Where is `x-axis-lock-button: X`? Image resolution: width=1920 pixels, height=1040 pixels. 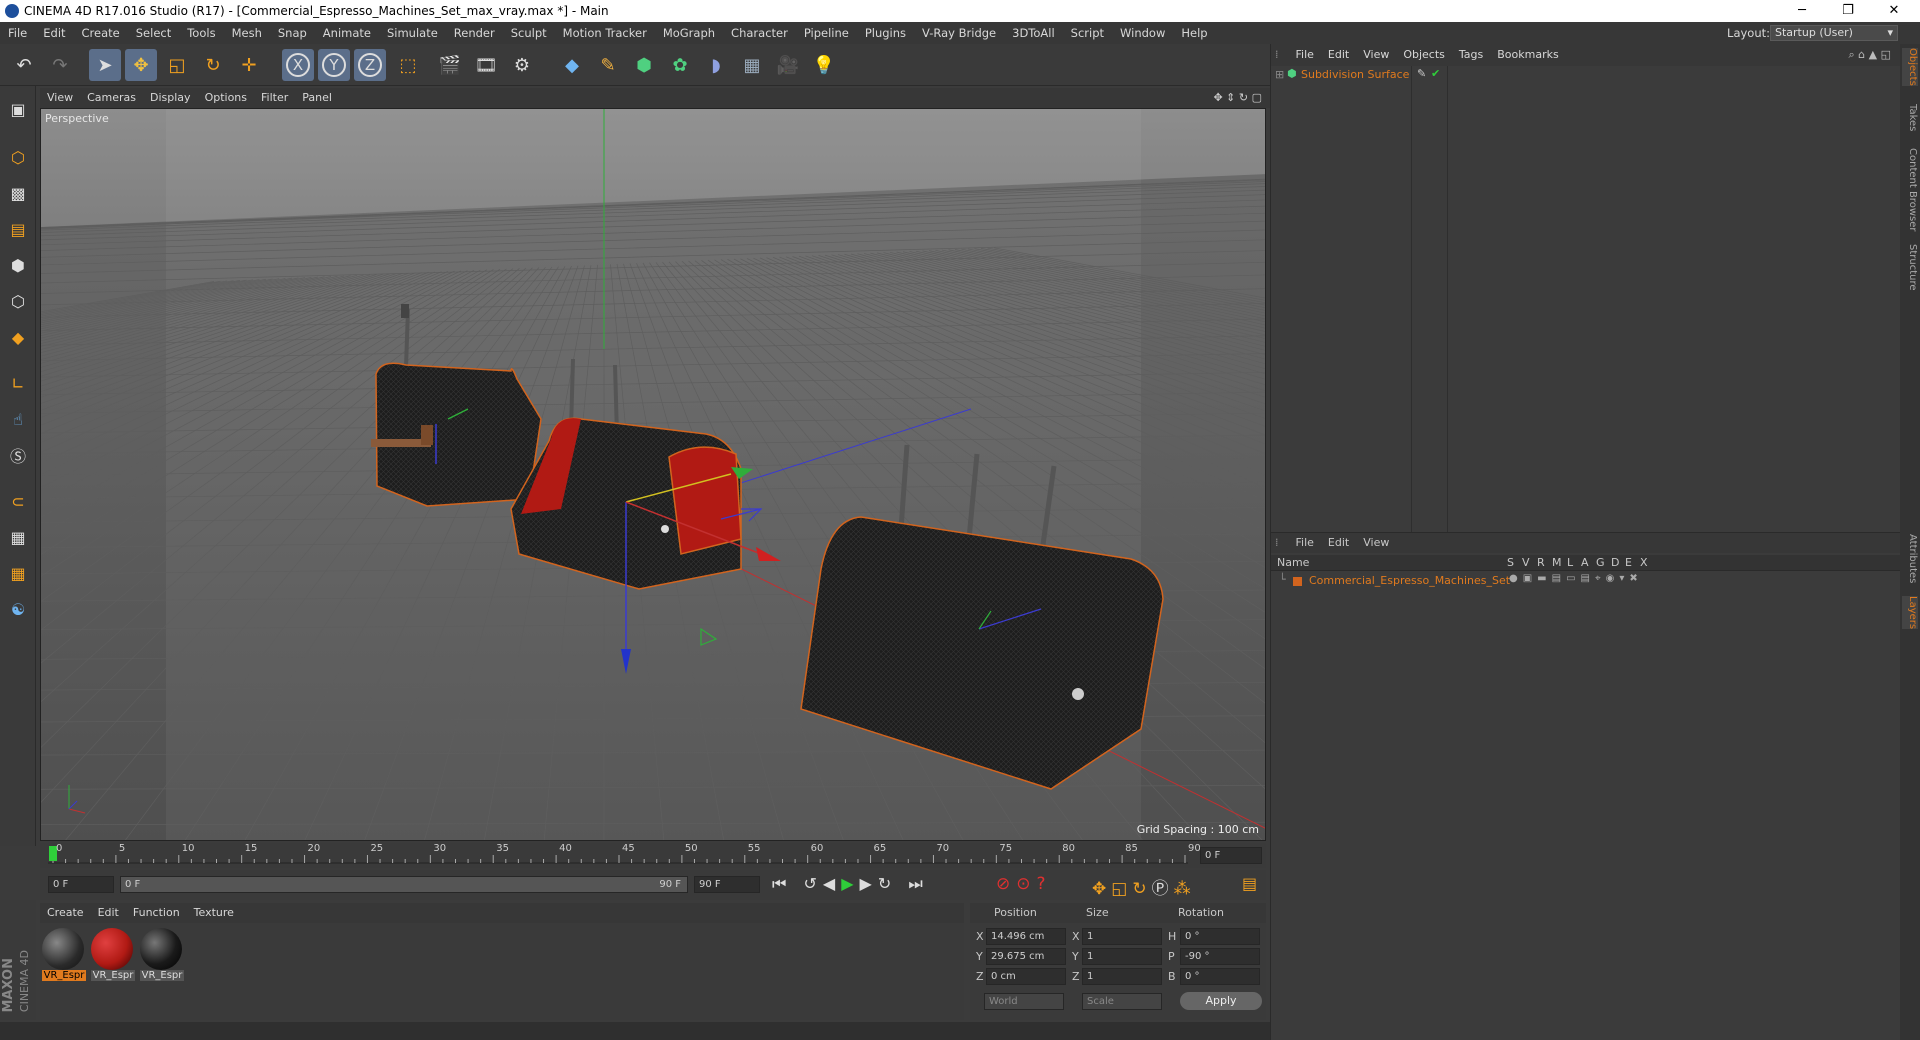 x-axis-lock-button: X is located at coordinates (298, 65).